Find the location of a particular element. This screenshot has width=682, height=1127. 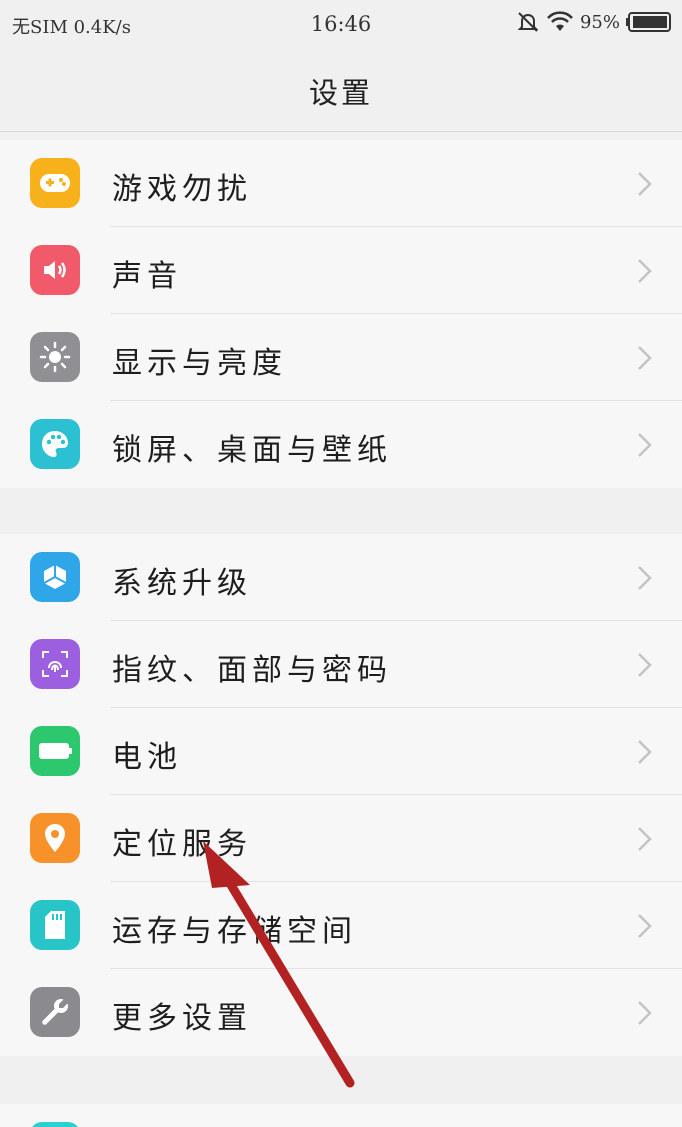

wifi-icon is located at coordinates (560, 21).